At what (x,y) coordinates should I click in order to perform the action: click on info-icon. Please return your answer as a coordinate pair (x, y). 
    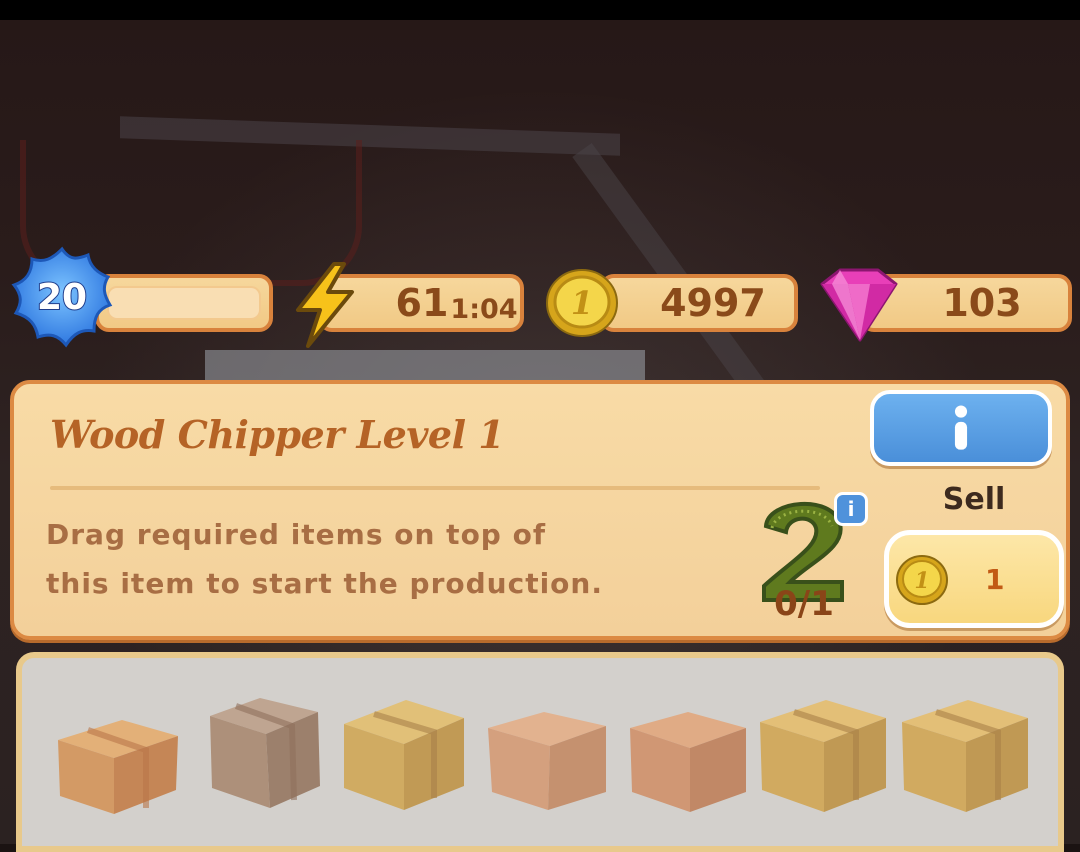
    Looking at the image, I should click on (961, 428).